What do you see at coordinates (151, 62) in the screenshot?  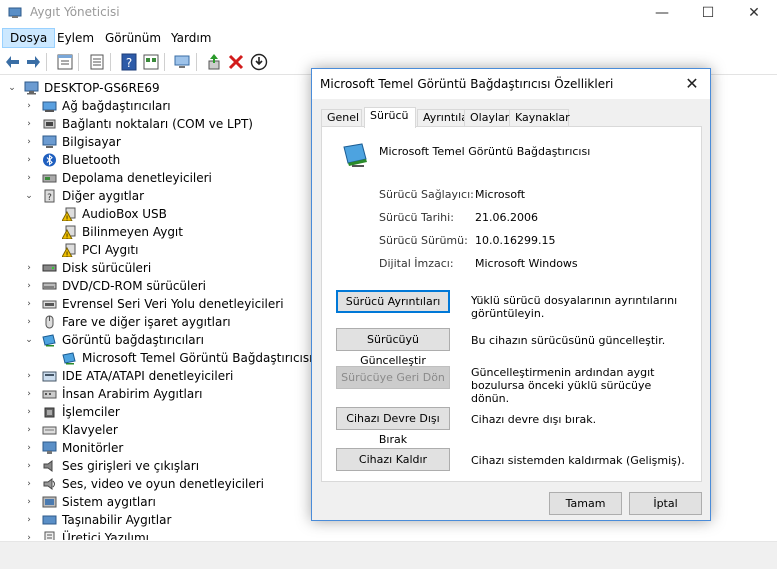 I see `show-hidden-icon` at bounding box center [151, 62].